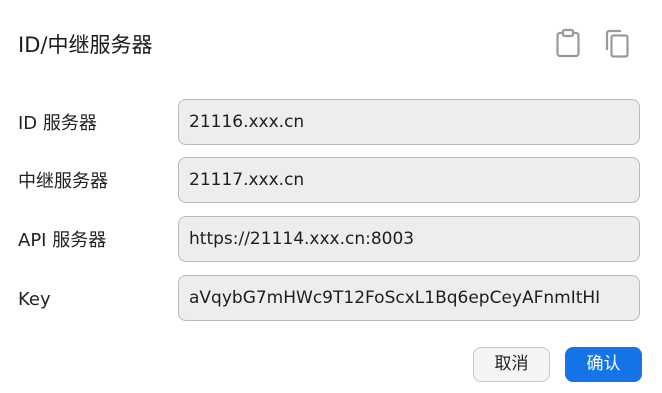 The width and height of the screenshot is (662, 393). What do you see at coordinates (57, 123) in the screenshot?
I see `id-server-label: ID 服务器` at bounding box center [57, 123].